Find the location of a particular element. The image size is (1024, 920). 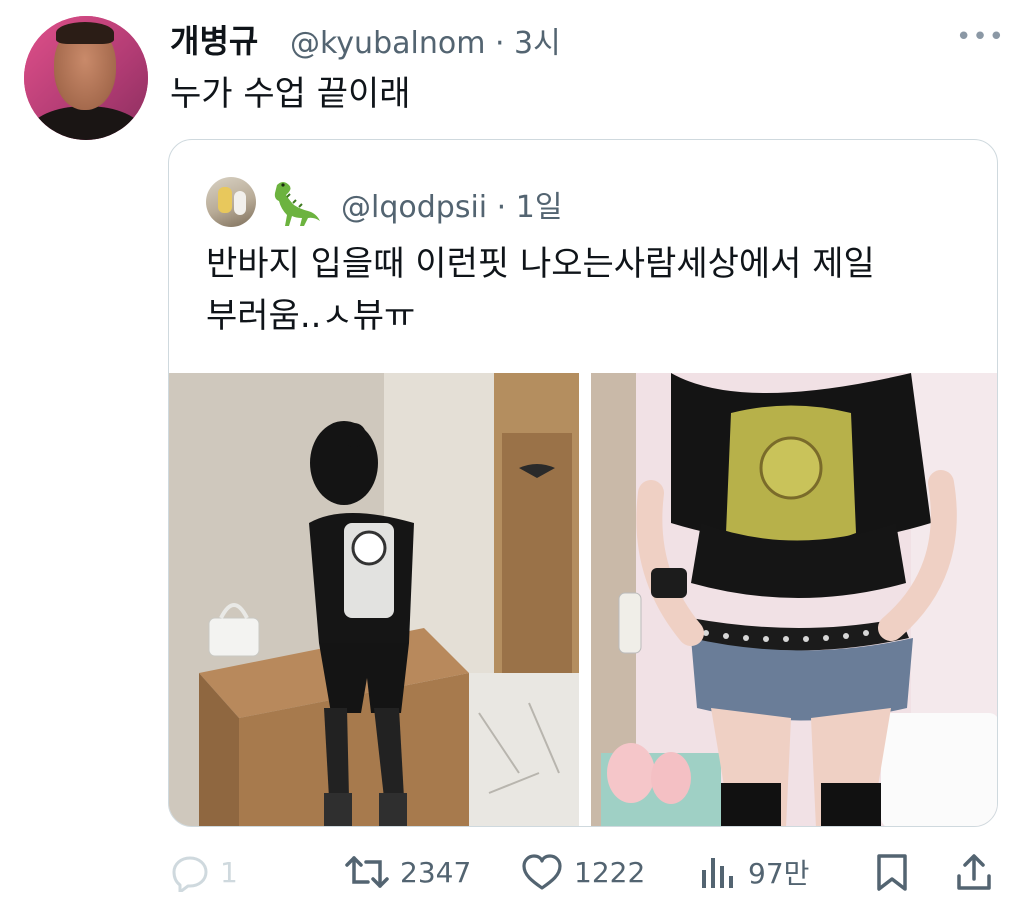

more-horizontal-icon: ••• is located at coordinates (980, 37).